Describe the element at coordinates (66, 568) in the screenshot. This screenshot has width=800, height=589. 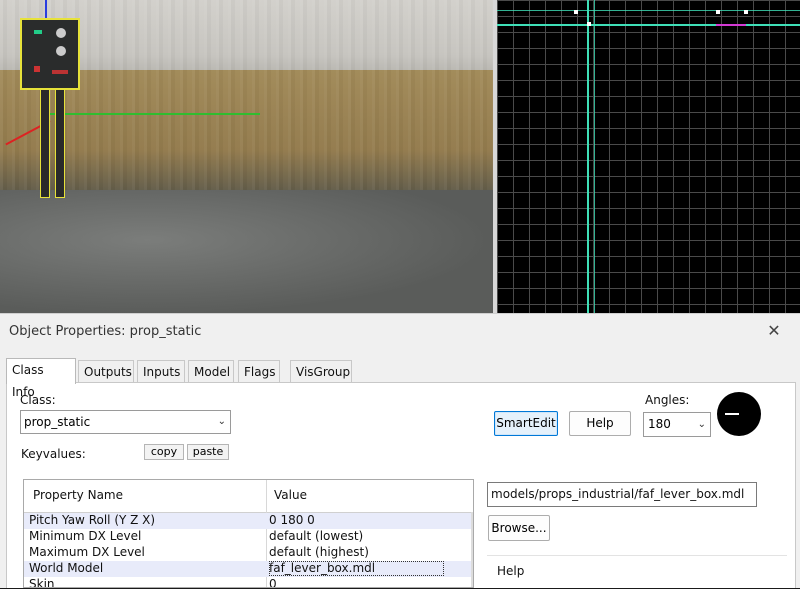
I see `property-name: World Model` at that location.